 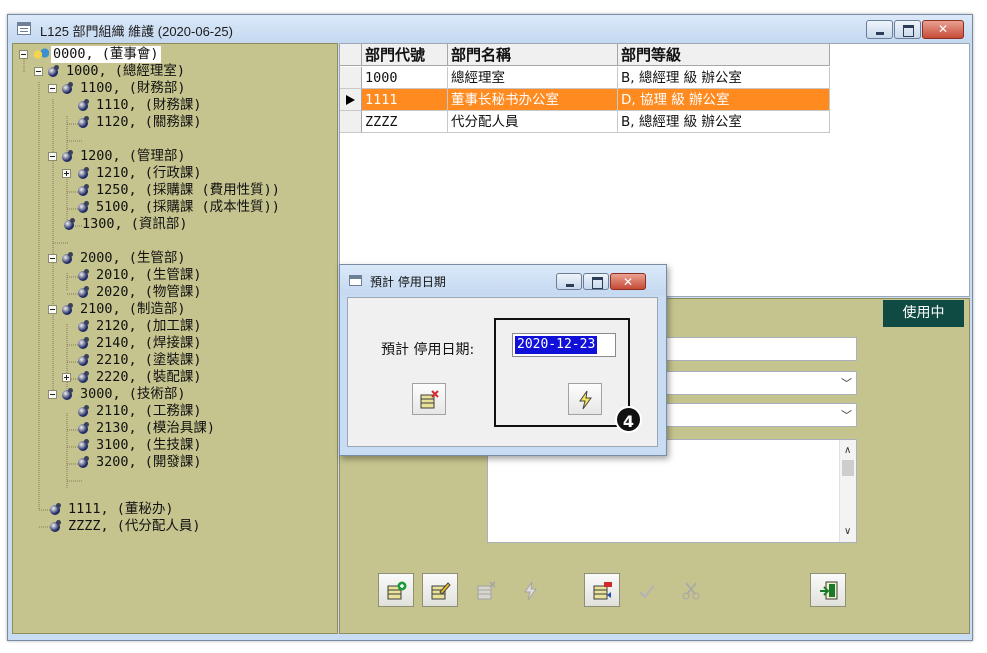 I want to click on tree-node-label: 2100, (制造部), so click(x=133, y=309).